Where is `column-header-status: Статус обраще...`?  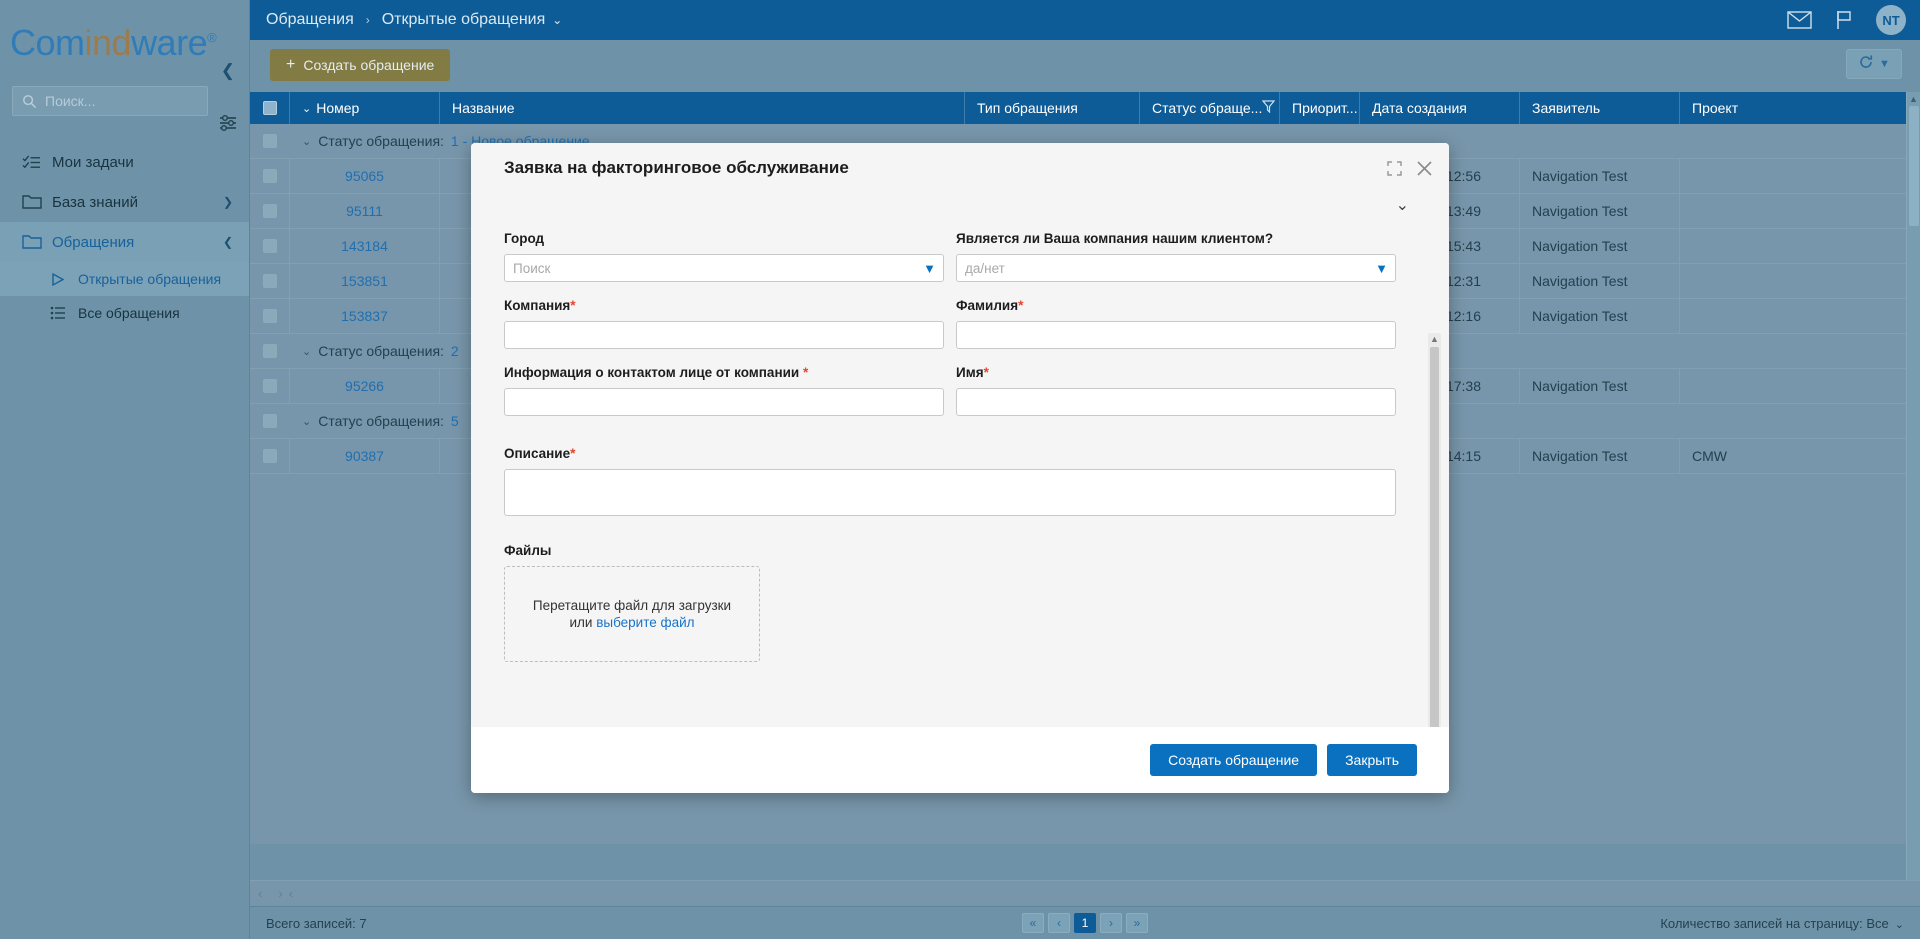
column-header-status: Статус обраще... is located at coordinates (1210, 108).